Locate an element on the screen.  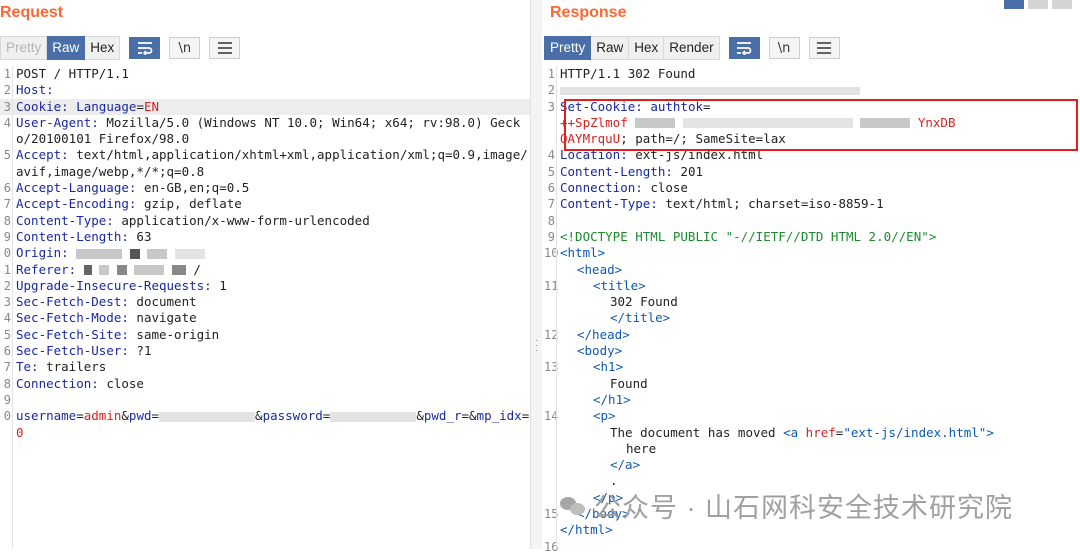
html-tag: </head> is located at coordinates (603, 334).